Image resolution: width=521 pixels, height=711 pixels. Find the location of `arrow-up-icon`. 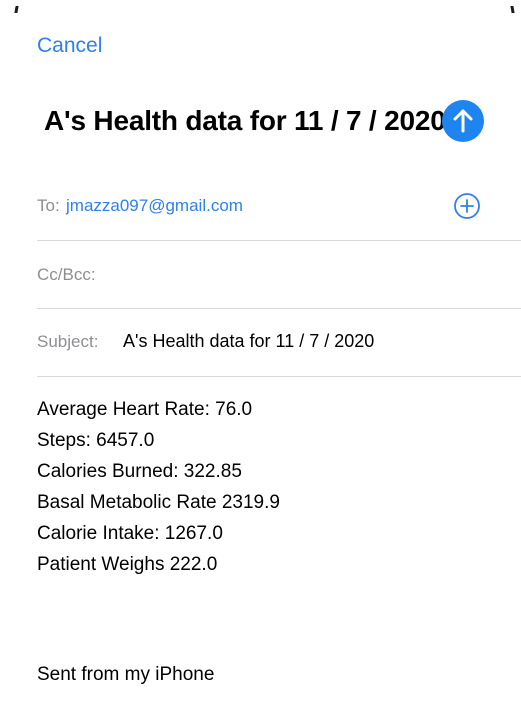

arrow-up-icon is located at coordinates (463, 121).